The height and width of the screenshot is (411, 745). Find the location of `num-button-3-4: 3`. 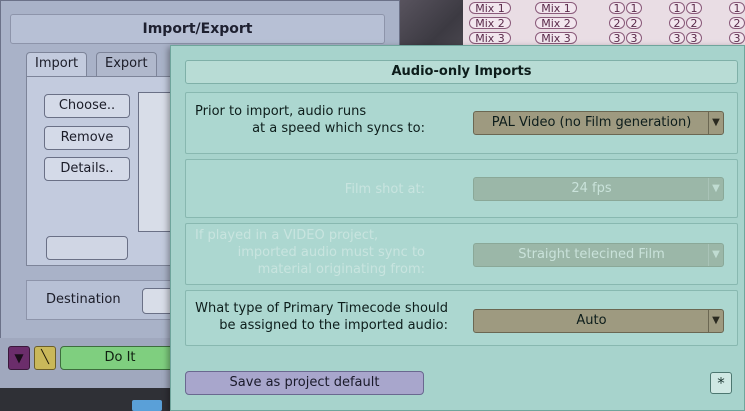

num-button-3-4: 3 is located at coordinates (694, 38).